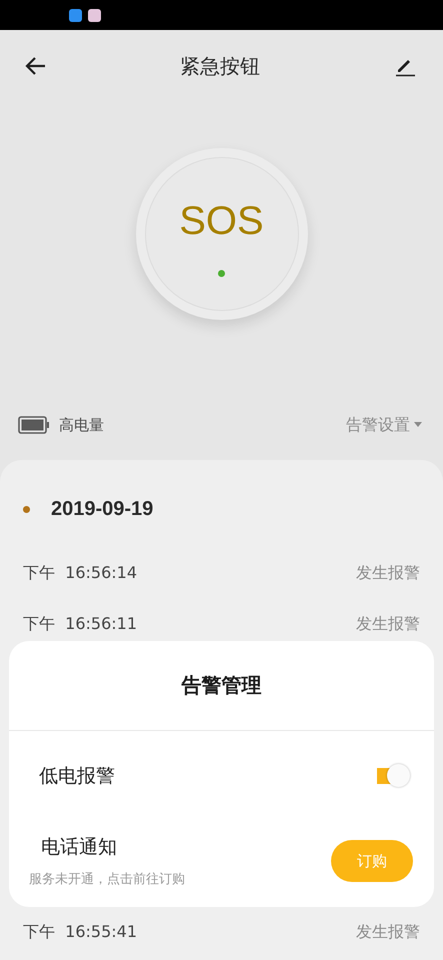  Describe the element at coordinates (80, 624) in the screenshot. I see `record-time: 下午 16:56:11` at that location.